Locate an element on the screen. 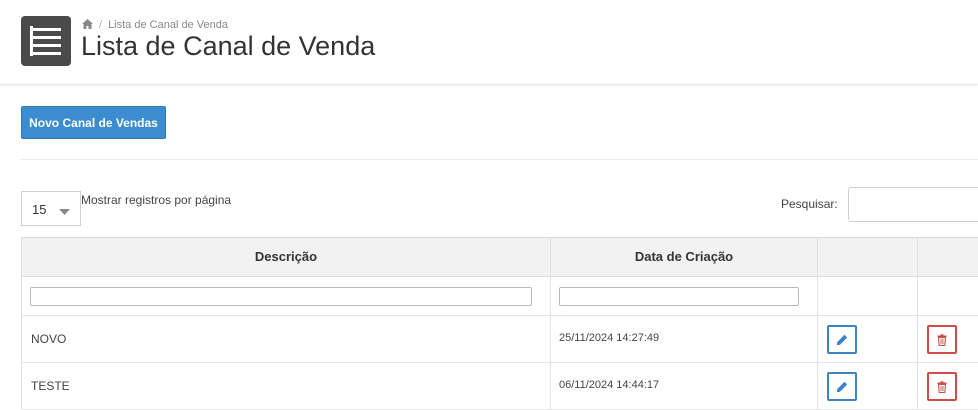 Image resolution: width=978 pixels, height=410 pixels. cell-data-criacao: 06/11/2024 14:44:17 is located at coordinates (609, 385).